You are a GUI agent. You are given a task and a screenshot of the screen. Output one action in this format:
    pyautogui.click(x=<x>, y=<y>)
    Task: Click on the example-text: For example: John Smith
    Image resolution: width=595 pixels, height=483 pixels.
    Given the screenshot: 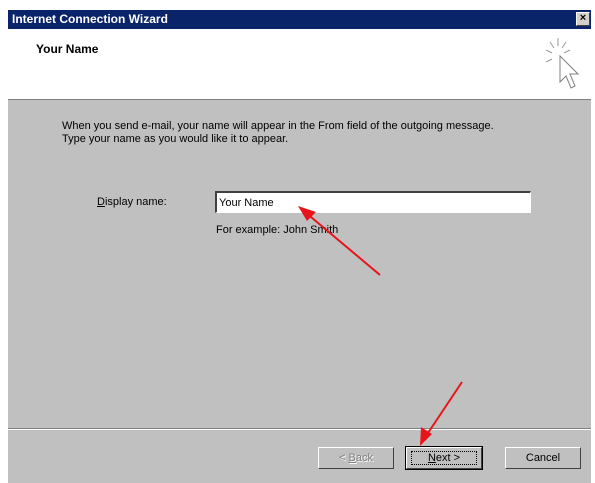 What is the action you would take?
    pyautogui.click(x=277, y=230)
    